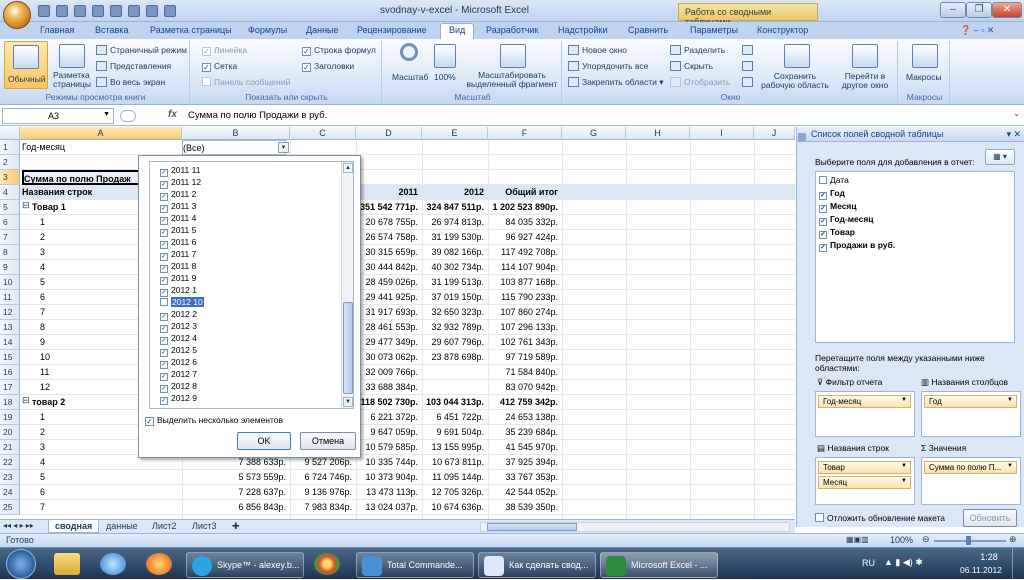  Describe the element at coordinates (387, 507) in the screenshot. I see `cell: 13 024 037р.` at that location.